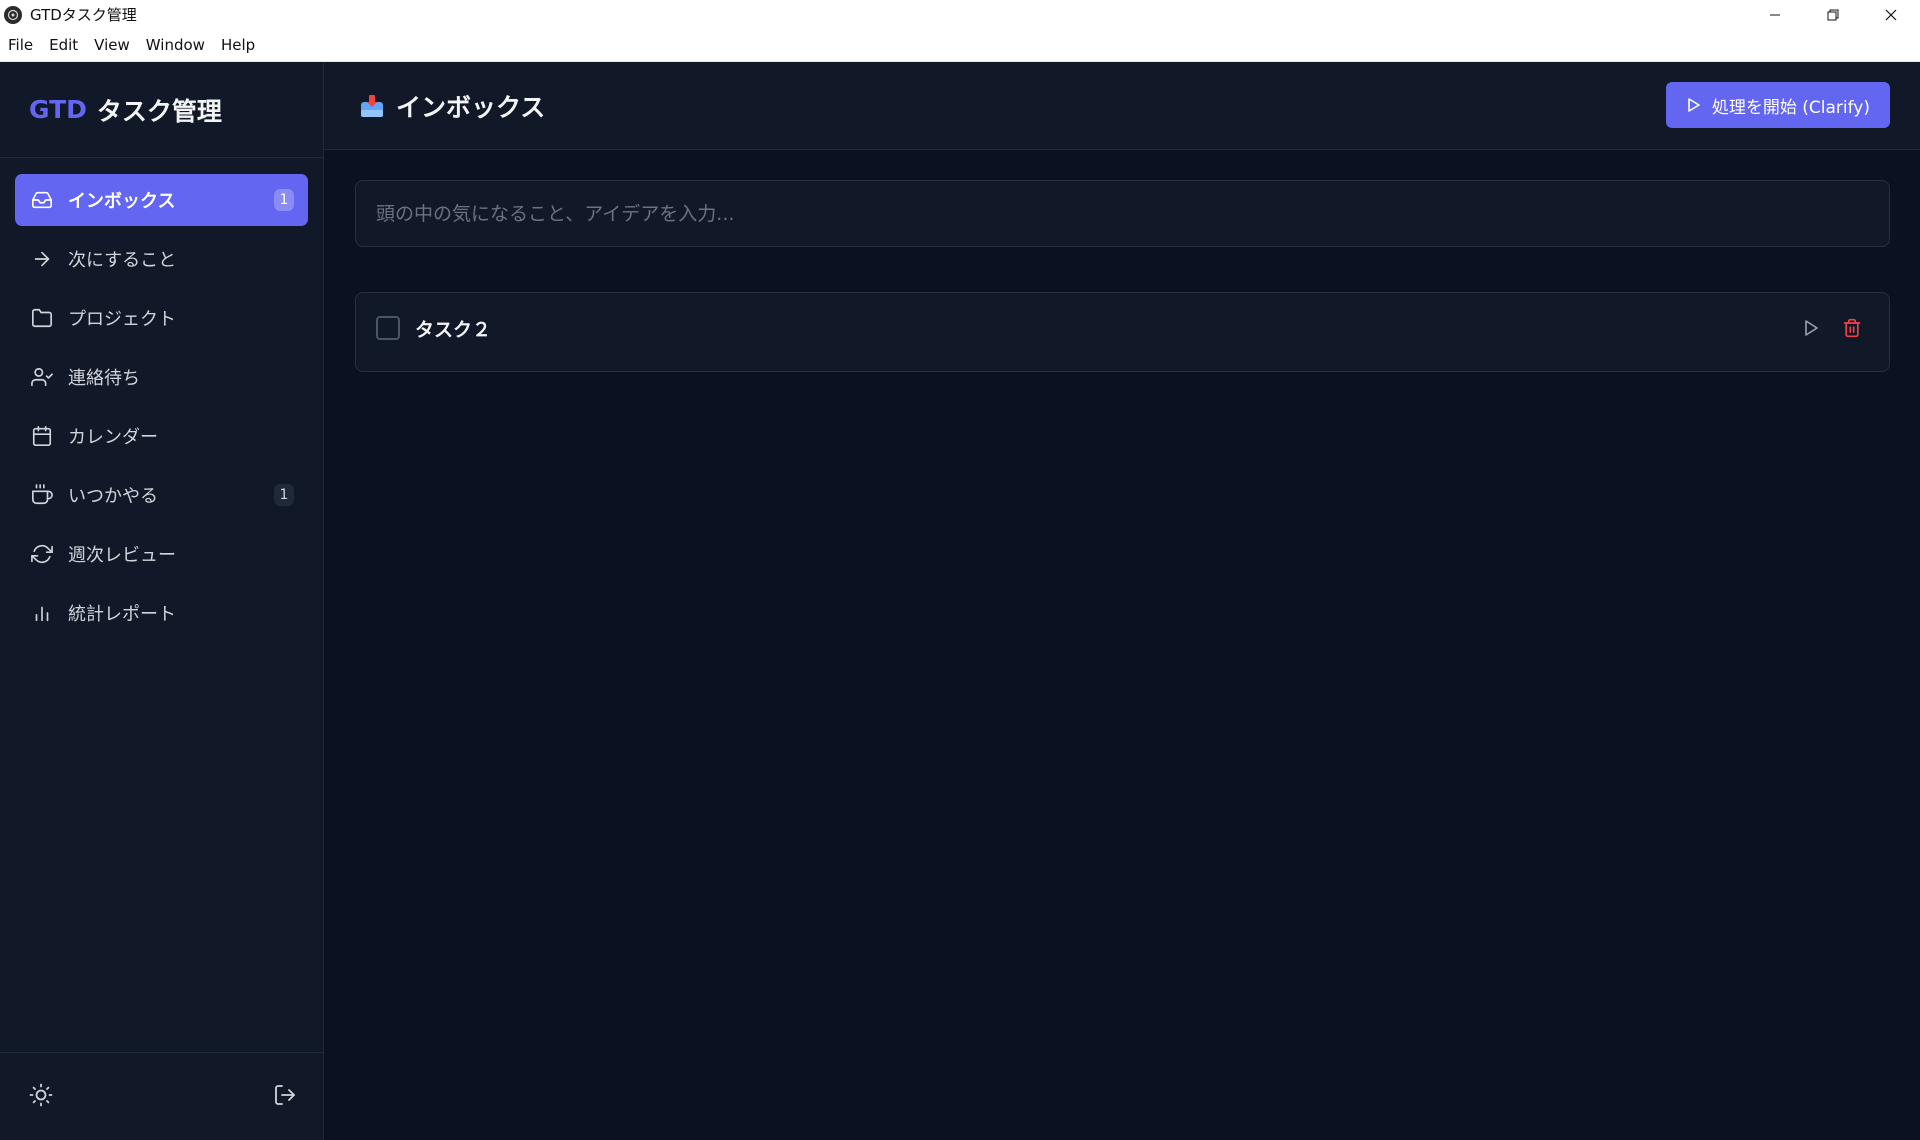 Image resolution: width=1920 pixels, height=1140 pixels. I want to click on minimize-button, so click(1775, 14).